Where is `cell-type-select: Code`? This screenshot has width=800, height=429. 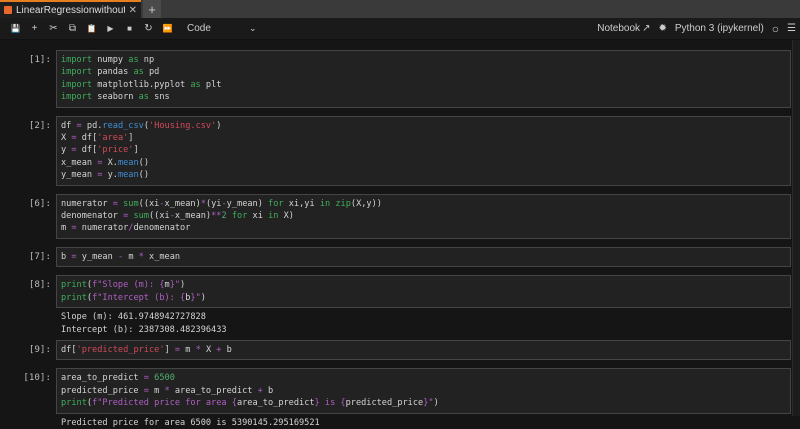
cell-type-select: Code is located at coordinates (218, 28).